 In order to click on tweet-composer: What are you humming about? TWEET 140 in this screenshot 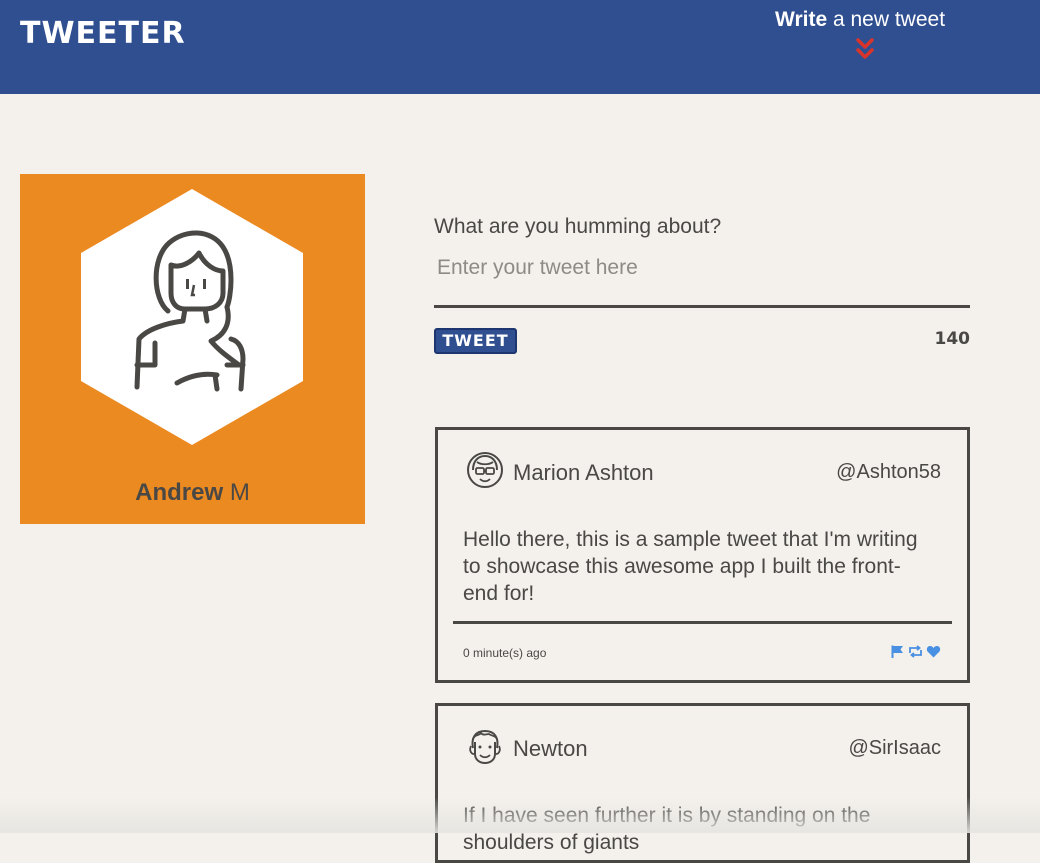, I will do `click(702, 286)`.